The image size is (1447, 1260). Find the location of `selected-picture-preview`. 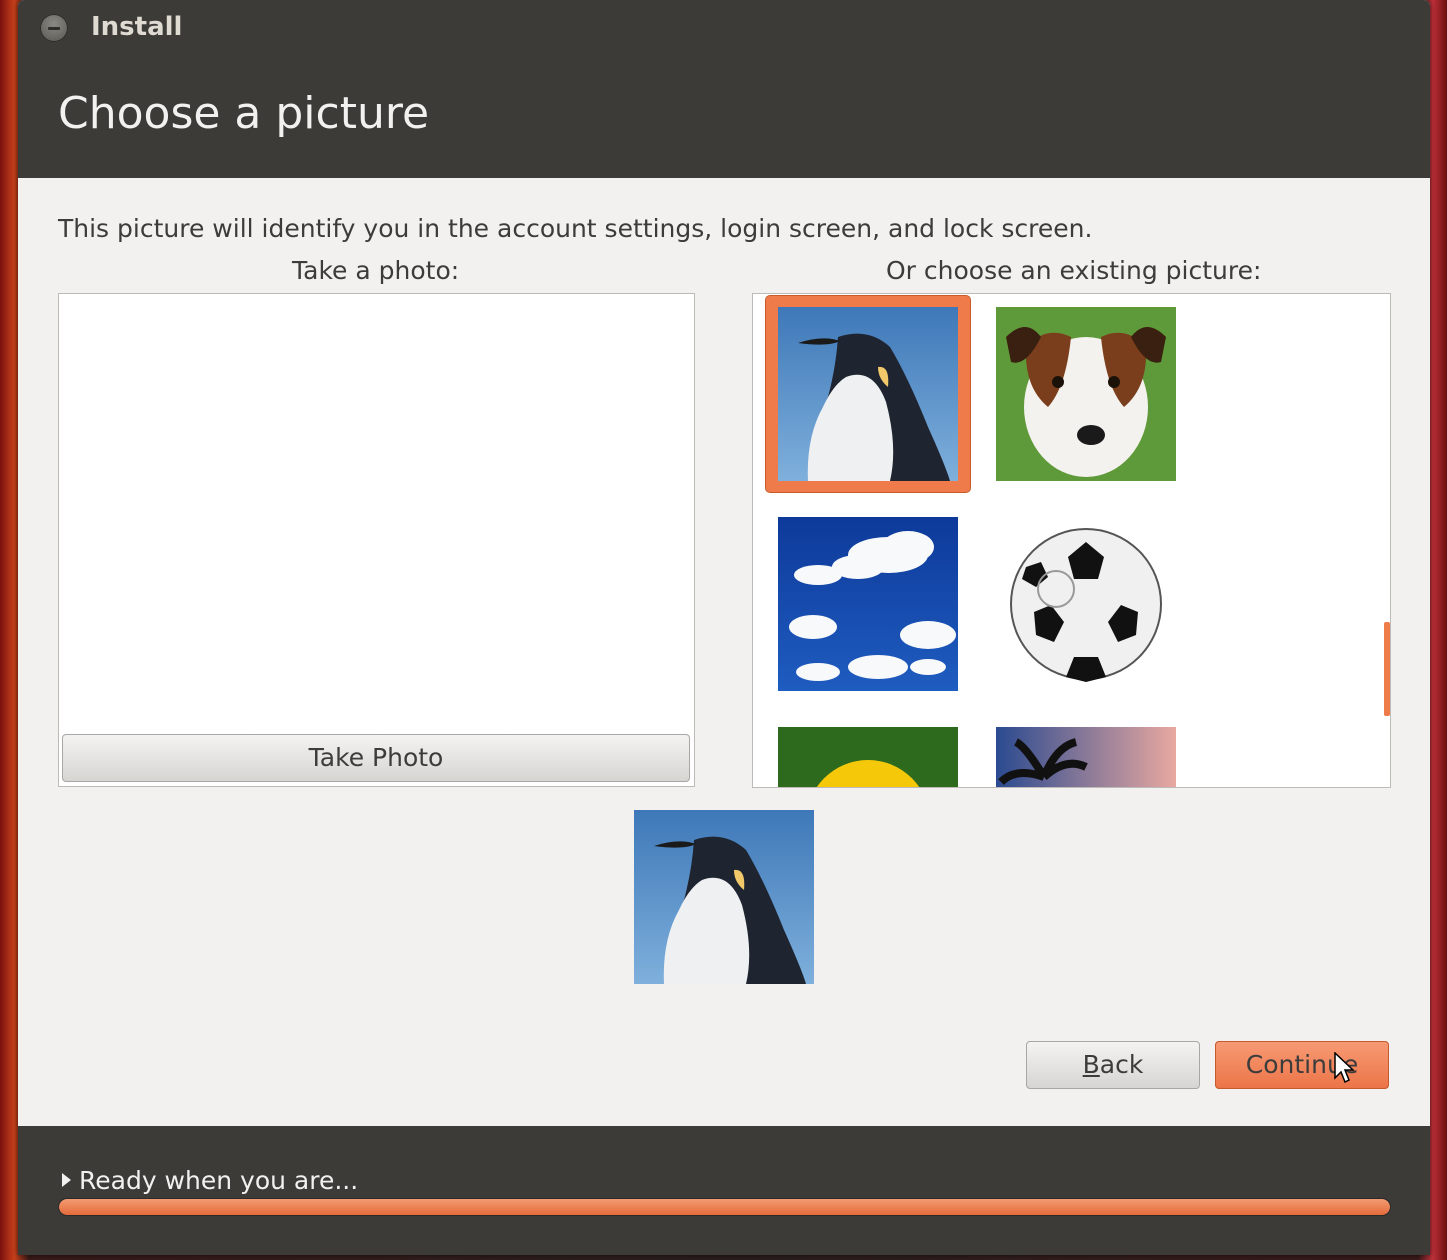

selected-picture-preview is located at coordinates (724, 897).